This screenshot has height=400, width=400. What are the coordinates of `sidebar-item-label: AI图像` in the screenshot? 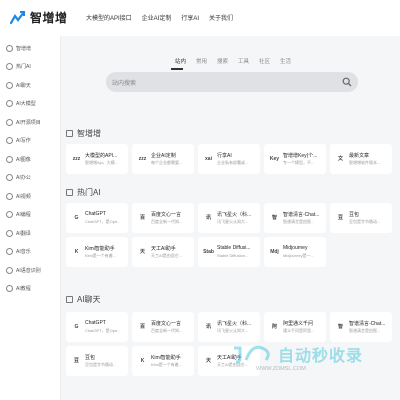 It's located at (23, 159).